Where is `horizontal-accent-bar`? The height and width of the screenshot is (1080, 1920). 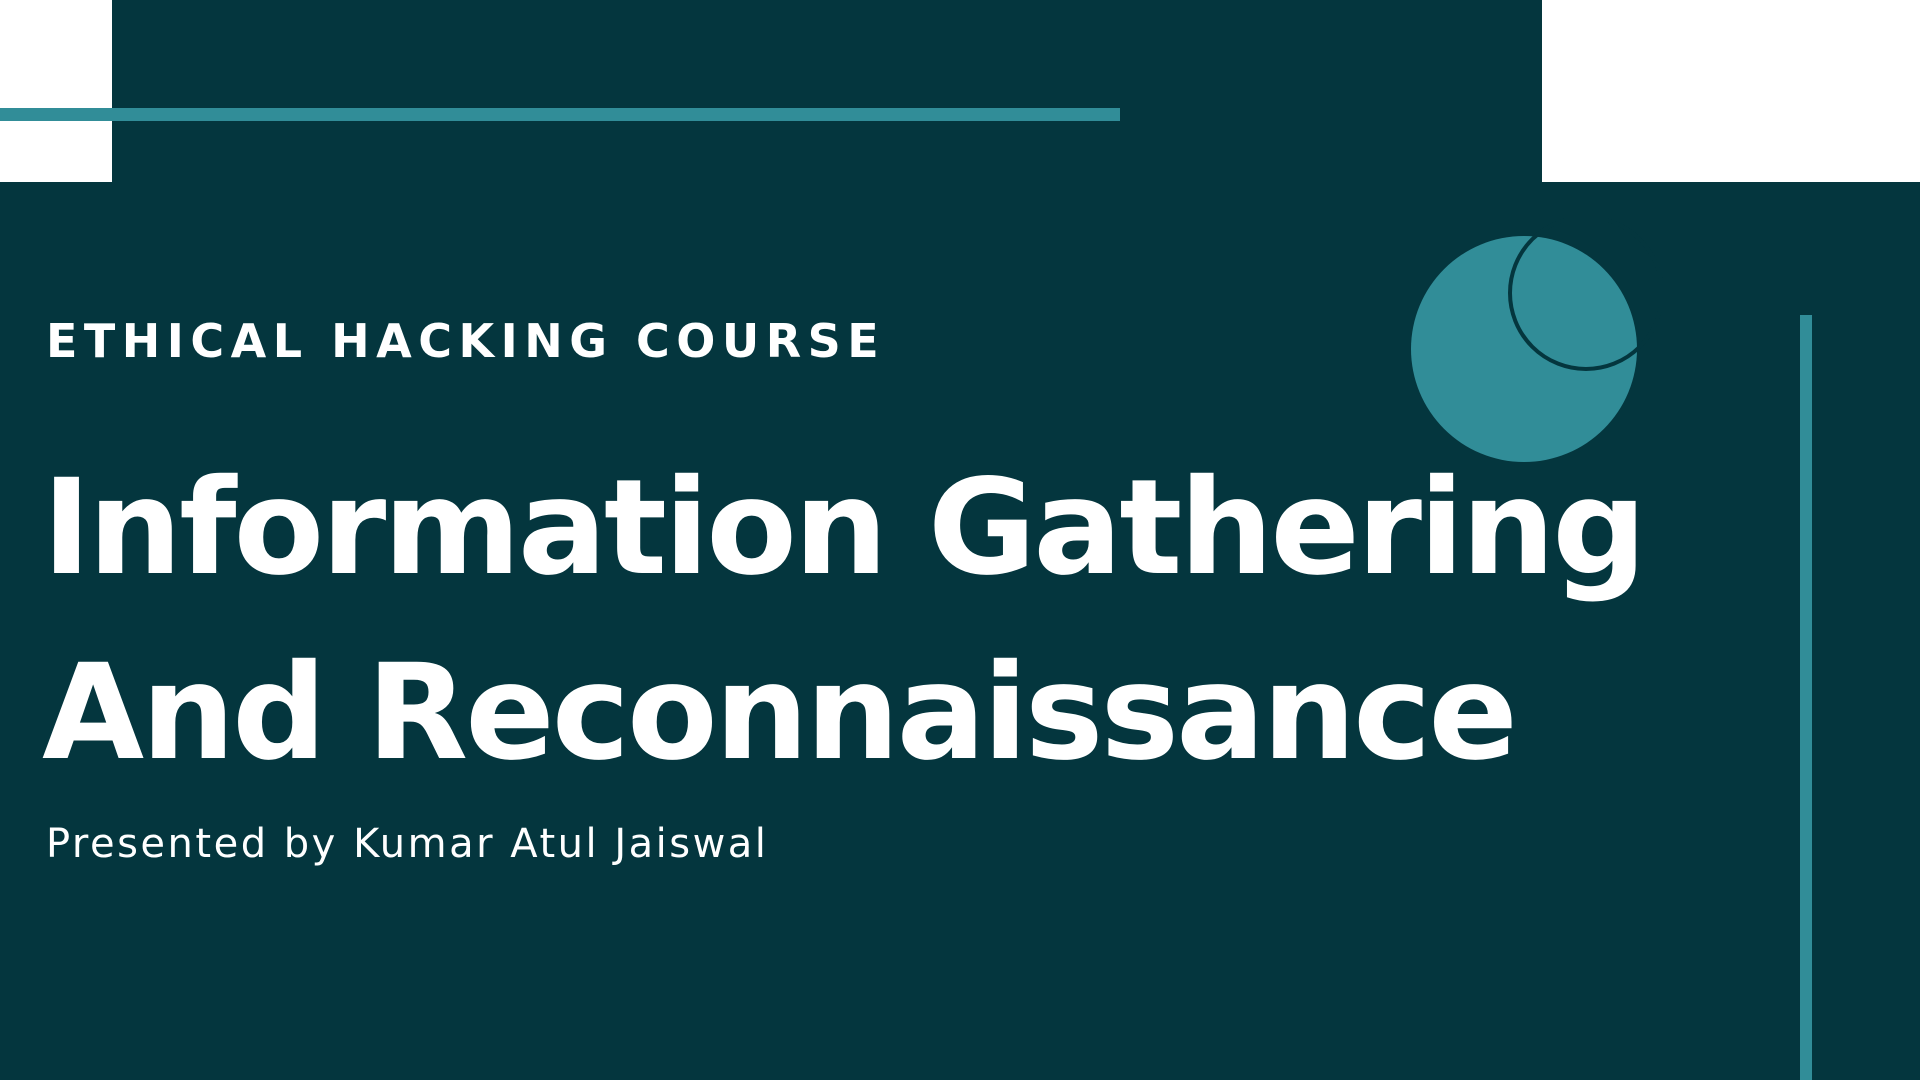 horizontal-accent-bar is located at coordinates (560, 114).